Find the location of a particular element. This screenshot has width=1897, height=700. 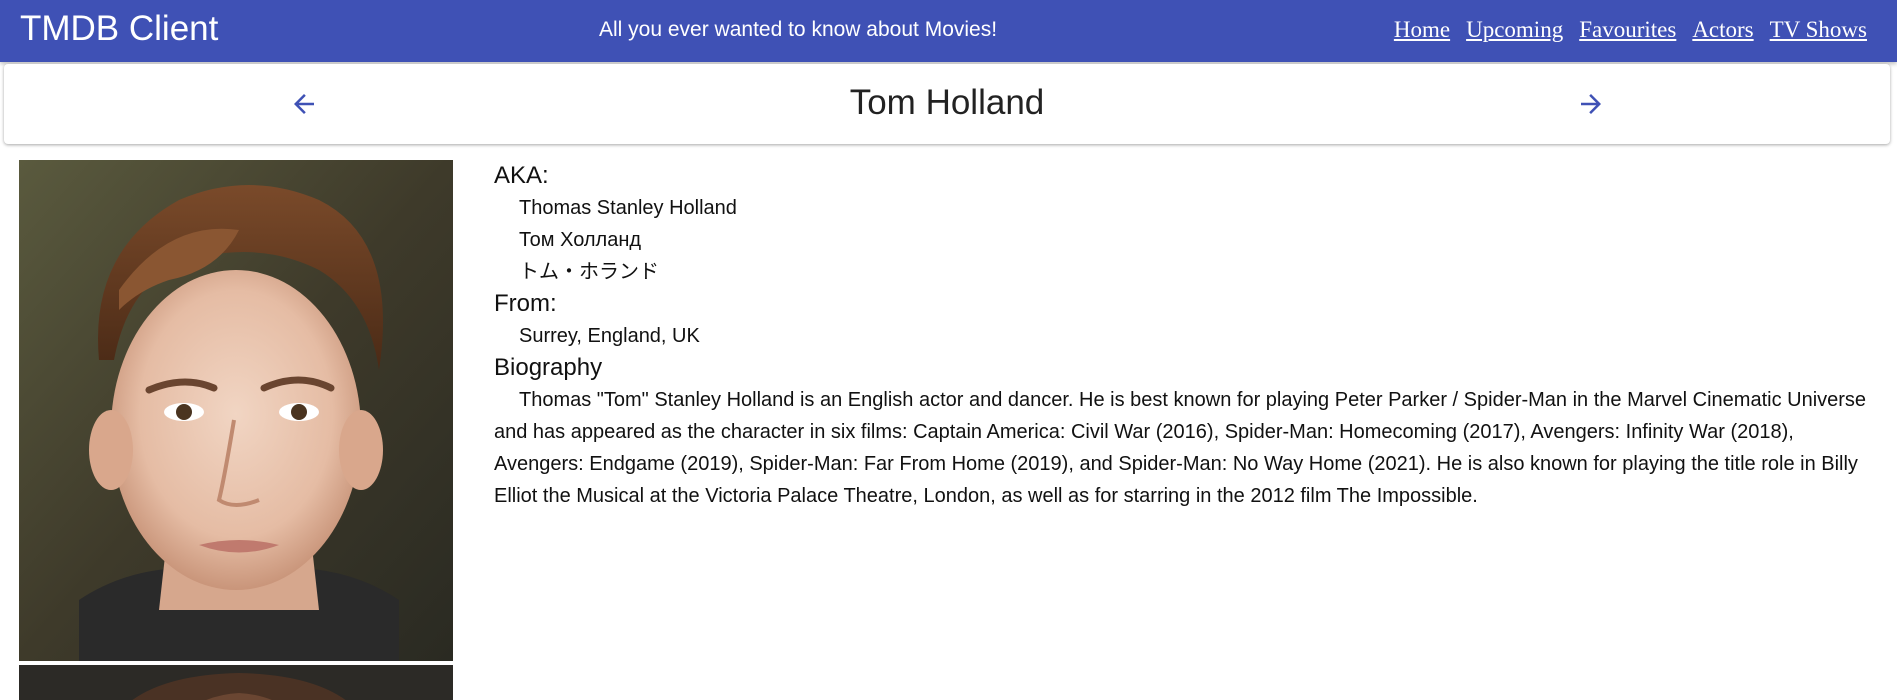

biography-label: Biography is located at coordinates (548, 367).